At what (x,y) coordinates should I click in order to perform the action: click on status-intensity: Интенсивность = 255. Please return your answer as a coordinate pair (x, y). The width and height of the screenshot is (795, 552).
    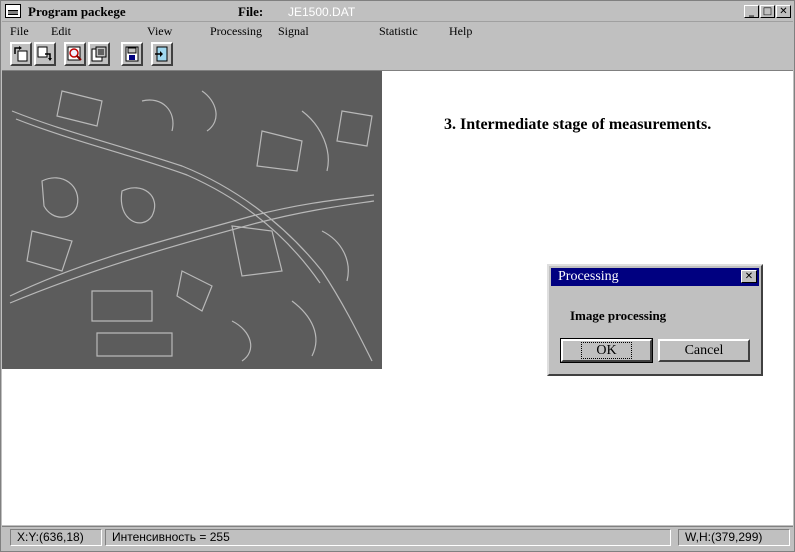
    Looking at the image, I should click on (388, 537).